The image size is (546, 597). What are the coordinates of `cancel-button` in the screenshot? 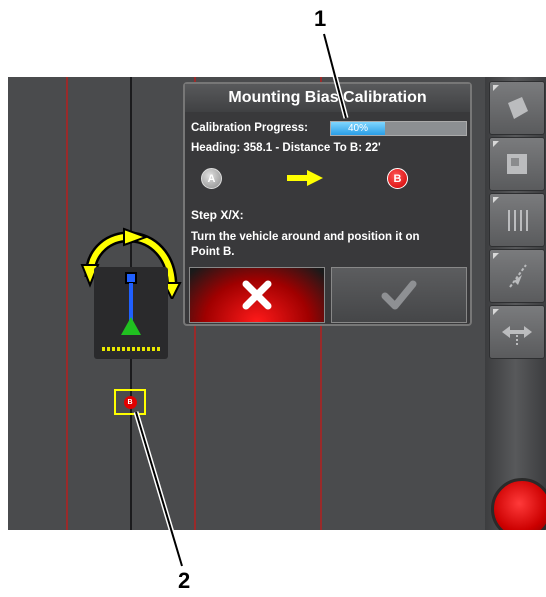 It's located at (257, 295).